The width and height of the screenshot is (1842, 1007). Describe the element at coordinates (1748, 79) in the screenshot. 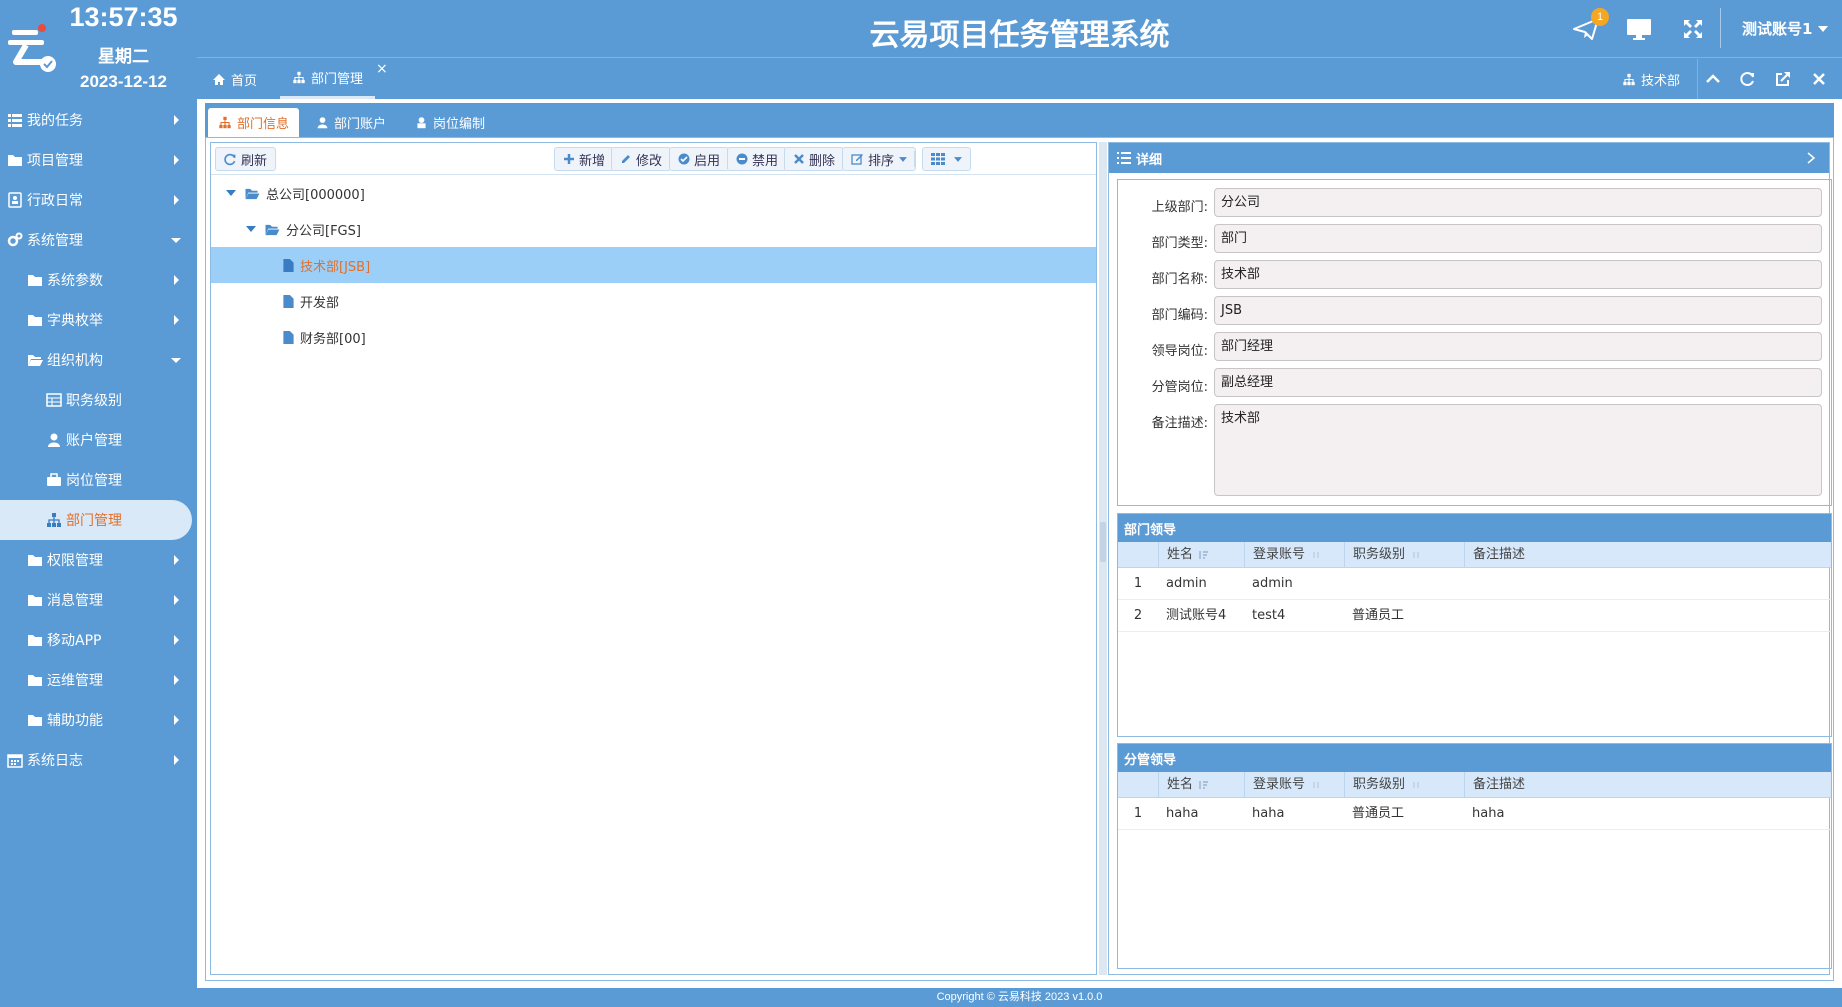

I see `refresh-icon` at that location.